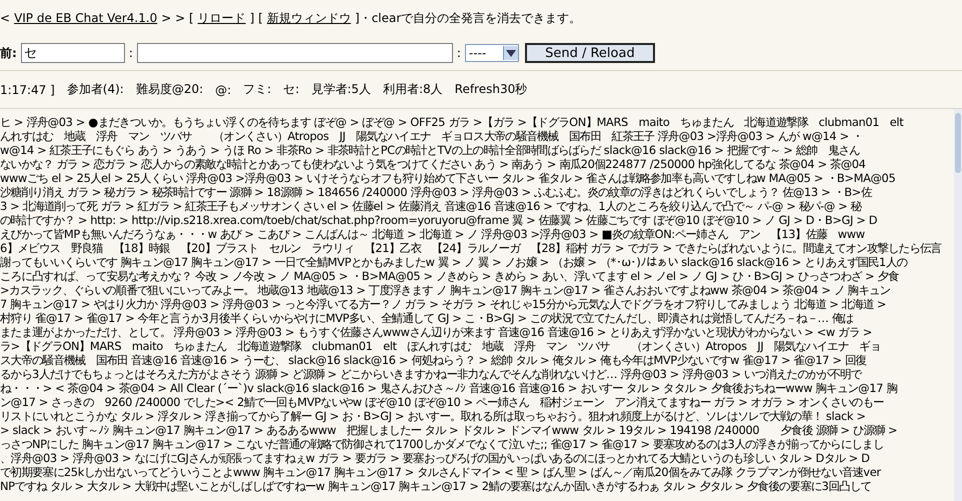 Image resolution: width=962 pixels, height=501 pixels. I want to click on status-text: @:, so click(223, 89).